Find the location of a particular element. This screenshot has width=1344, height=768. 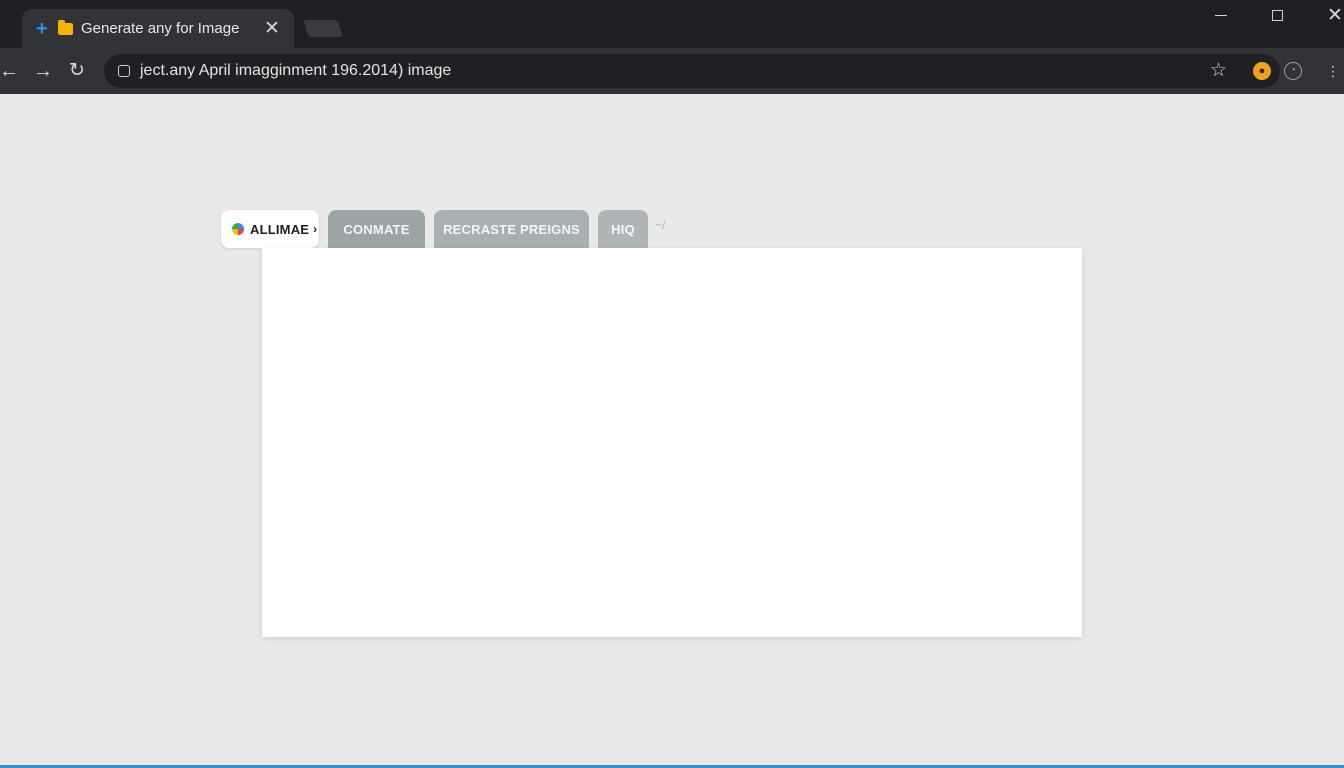

tab-recraste-preigns: RECRASTE PREIGNS is located at coordinates (511, 229).